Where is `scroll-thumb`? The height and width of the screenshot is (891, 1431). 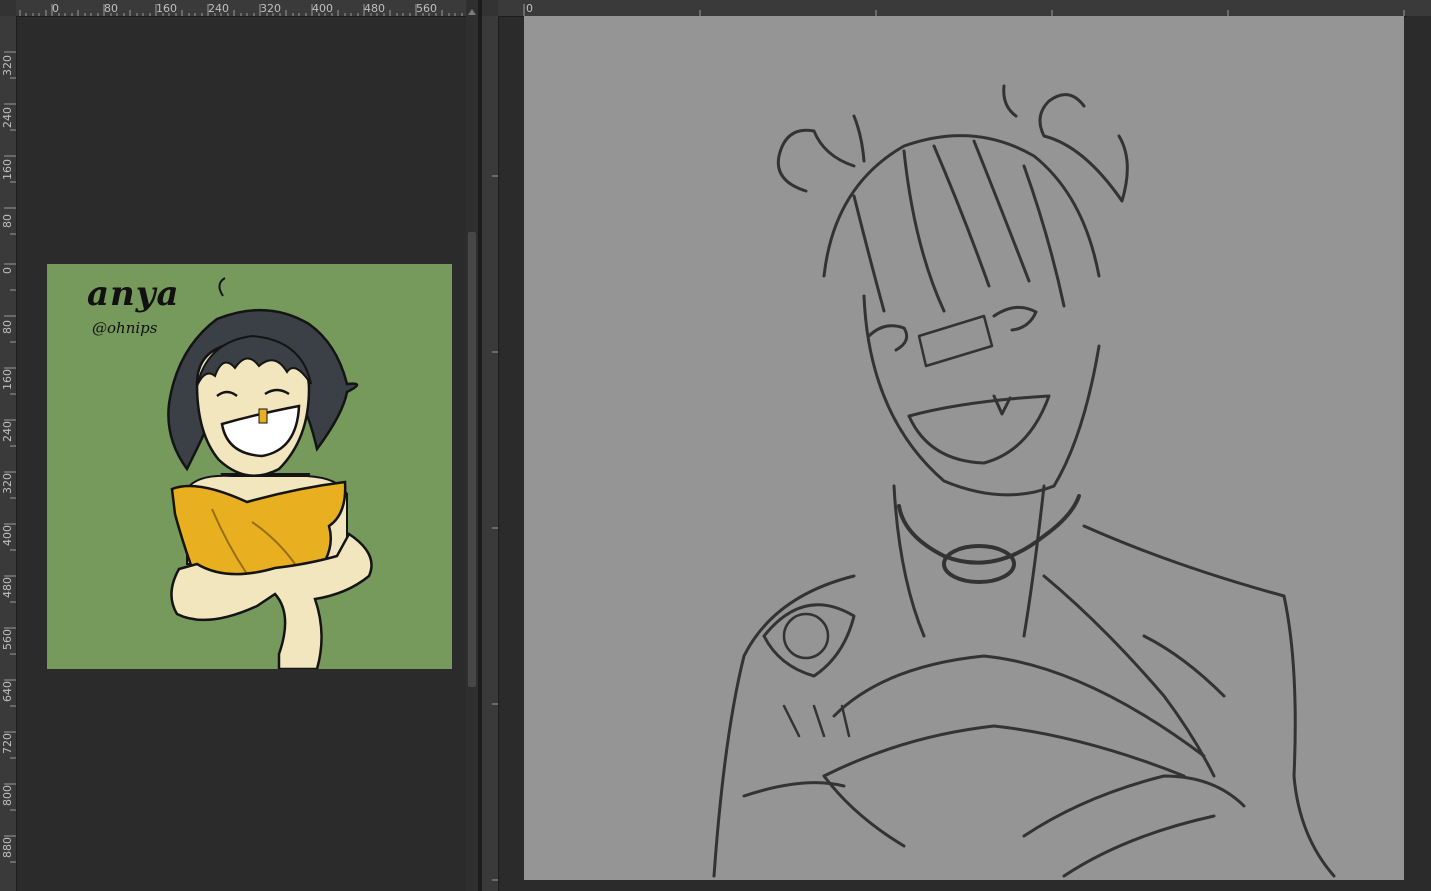
scroll-thumb is located at coordinates (472, 459).